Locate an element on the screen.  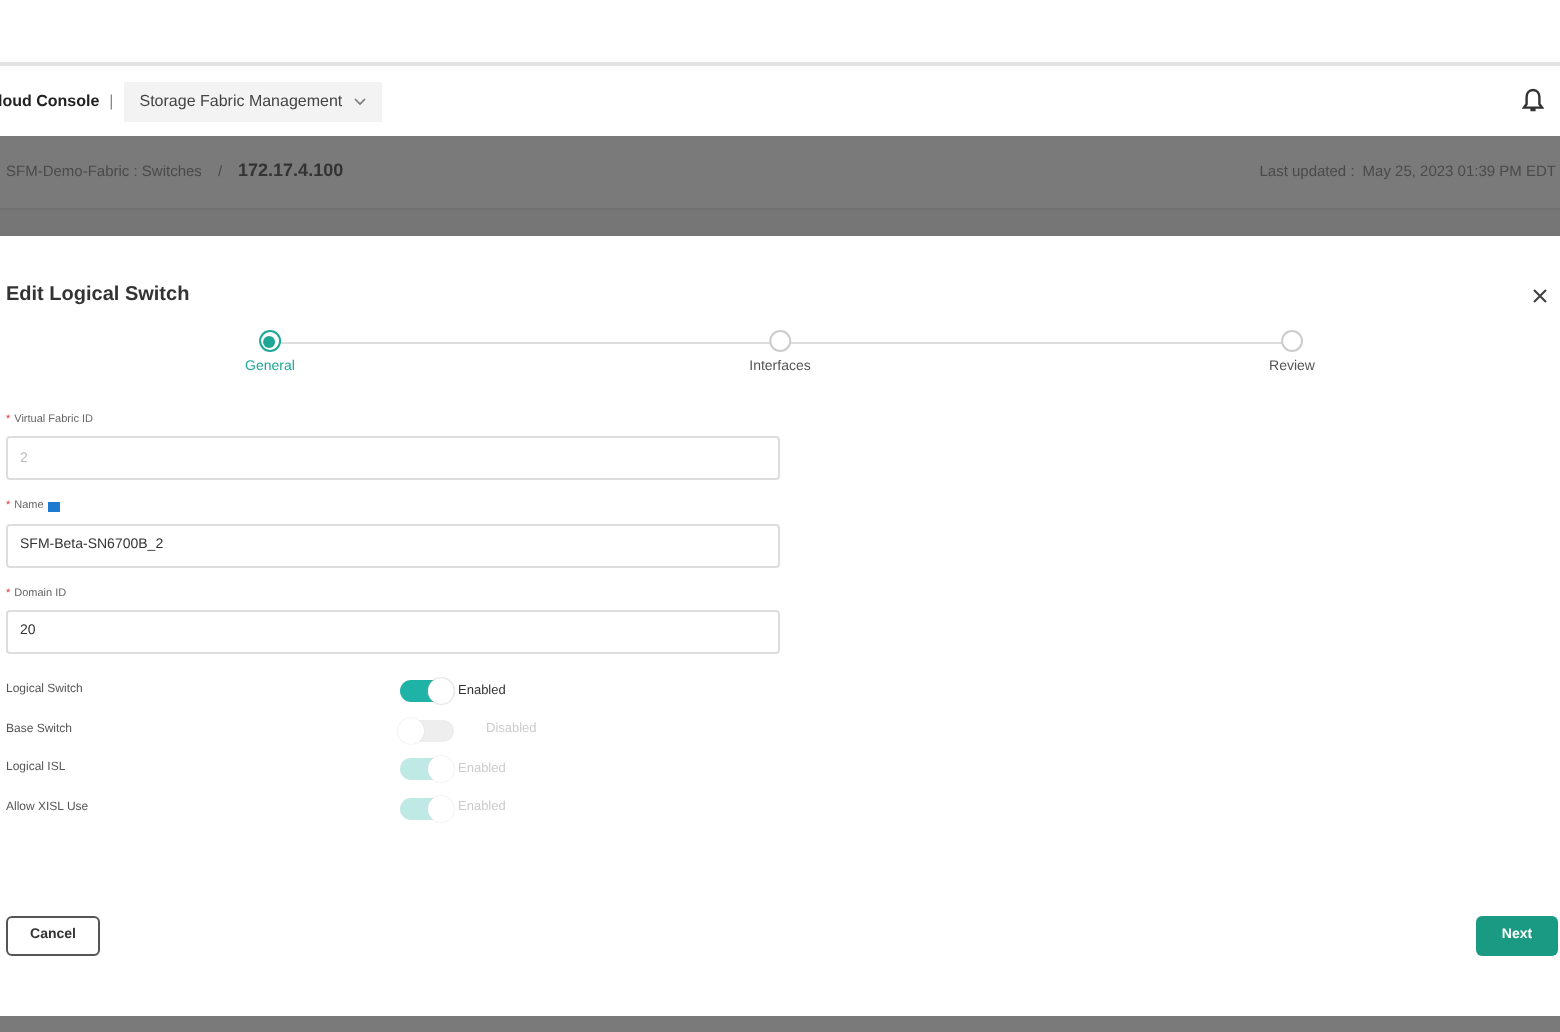
info-icon is located at coordinates (53, 506).